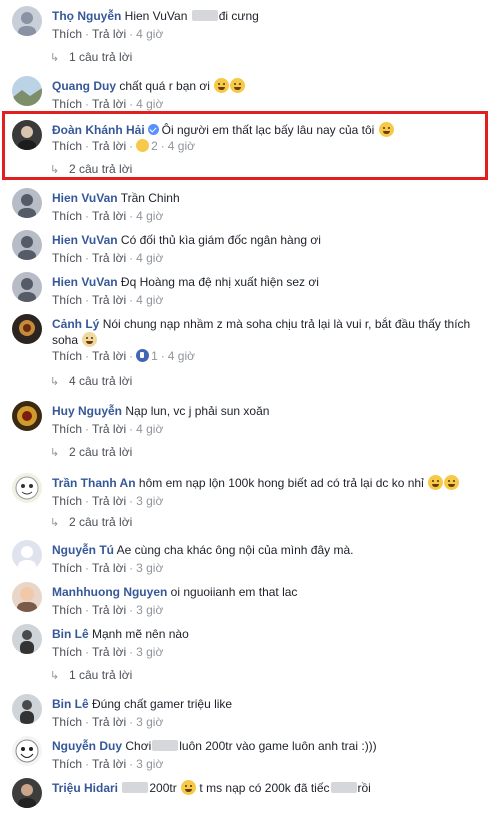 The width and height of the screenshot is (499, 817). What do you see at coordinates (148, 282) in the screenshot?
I see `tagged-name: Đq Hoàng` at bounding box center [148, 282].